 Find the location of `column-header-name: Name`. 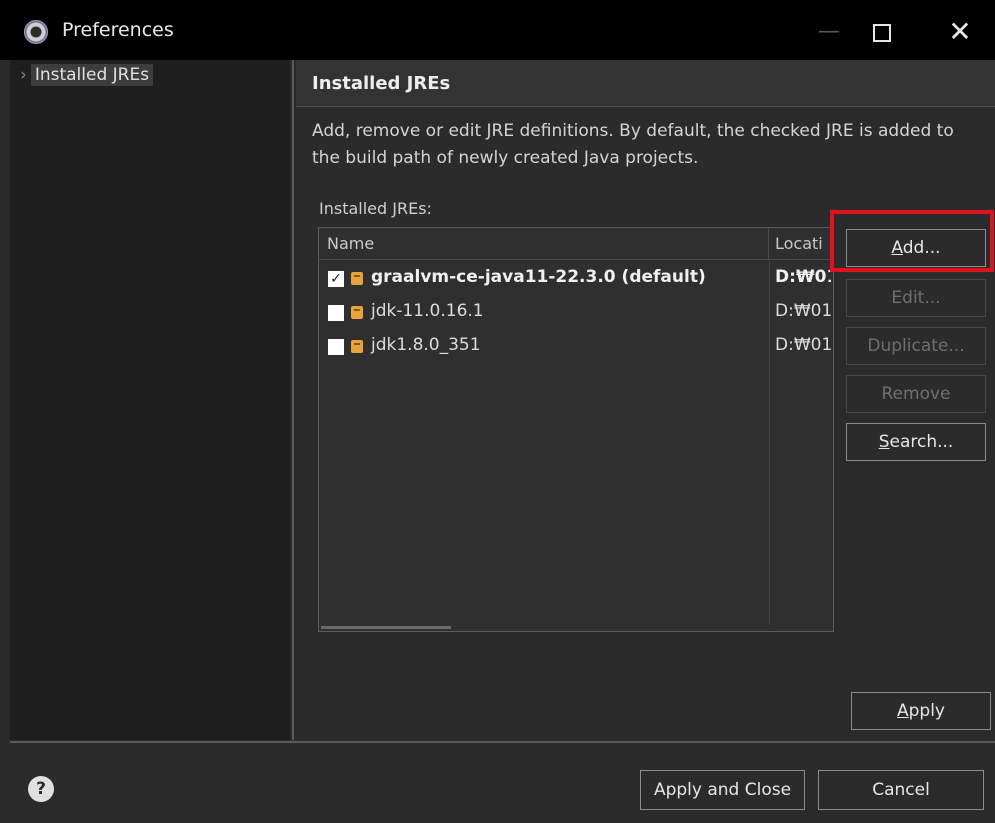

column-header-name: Name is located at coordinates (544, 244).